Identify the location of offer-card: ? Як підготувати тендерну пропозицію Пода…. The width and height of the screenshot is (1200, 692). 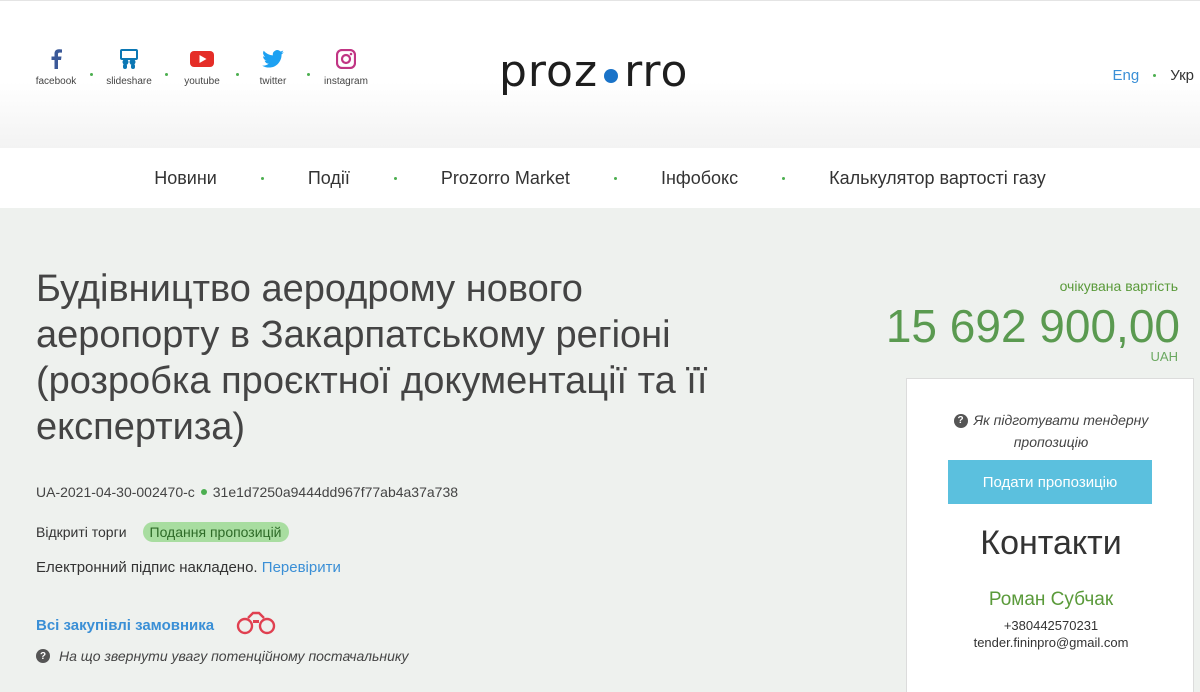
(1050, 535).